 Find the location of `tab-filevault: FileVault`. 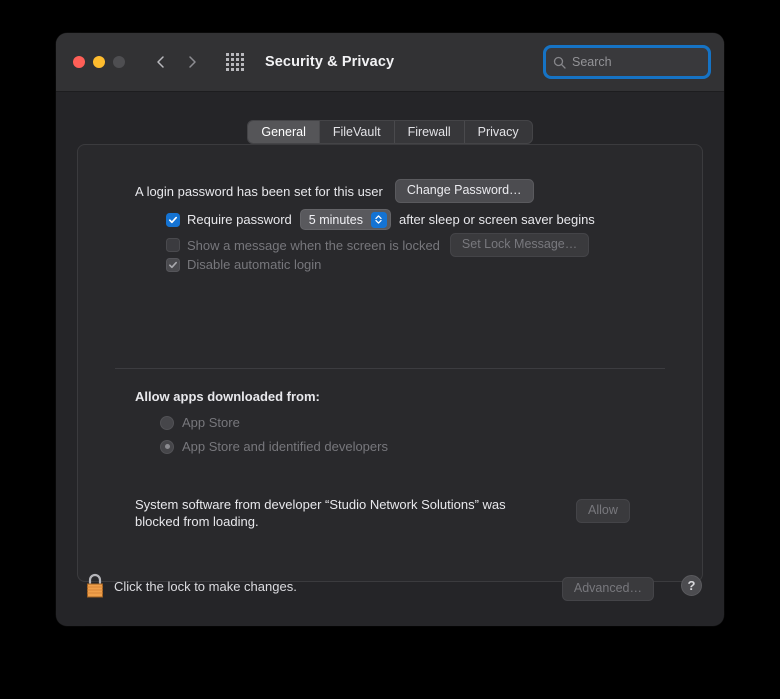

tab-filevault: FileVault is located at coordinates (357, 132).